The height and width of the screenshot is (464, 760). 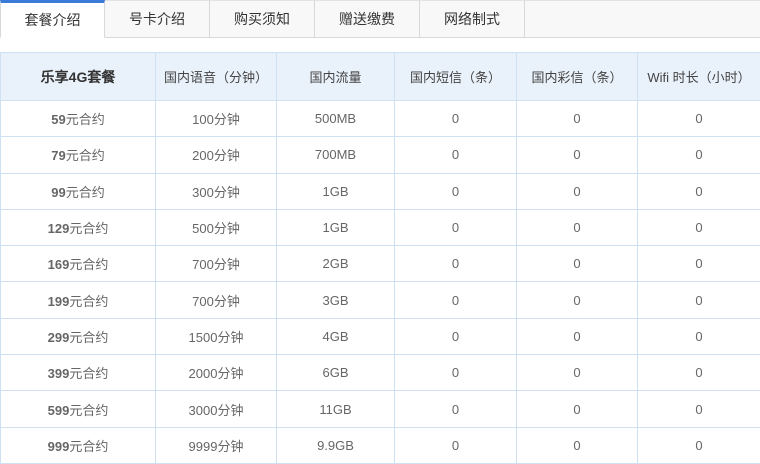 What do you see at coordinates (335, 445) in the screenshot?
I see `data-cell: 9.9GB` at bounding box center [335, 445].